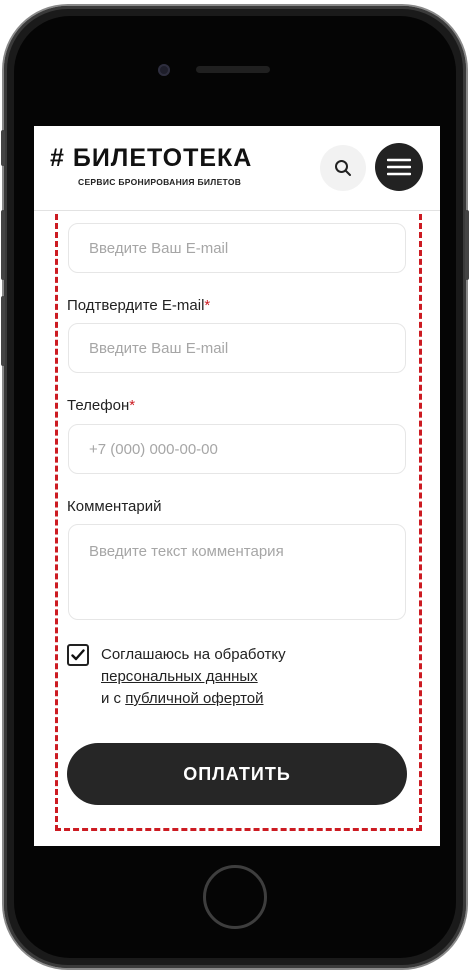 The height and width of the screenshot is (972, 470). I want to click on hamburger-icon, so click(399, 167).